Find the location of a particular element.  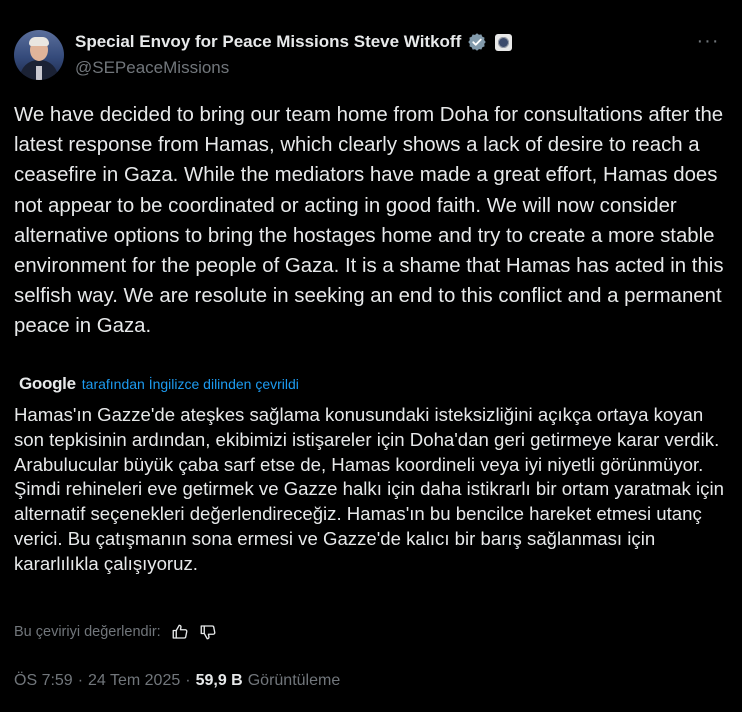

thumbs-up-icon is located at coordinates (180, 632).